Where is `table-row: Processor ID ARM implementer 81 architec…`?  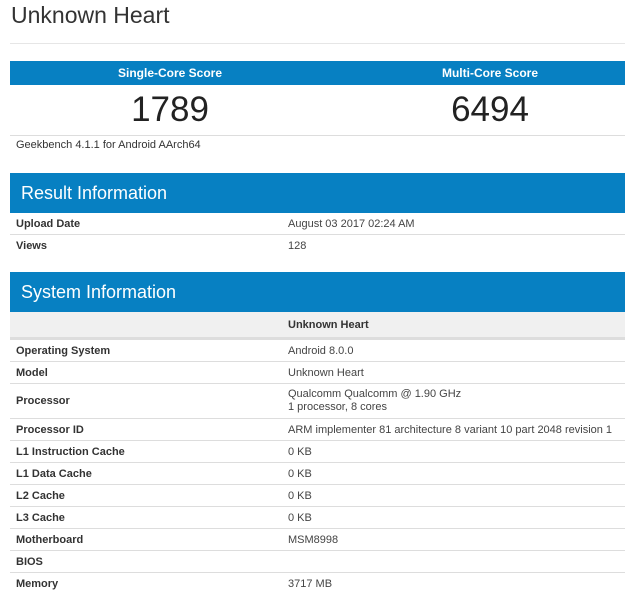 table-row: Processor ID ARM implementer 81 architec… is located at coordinates (317, 429).